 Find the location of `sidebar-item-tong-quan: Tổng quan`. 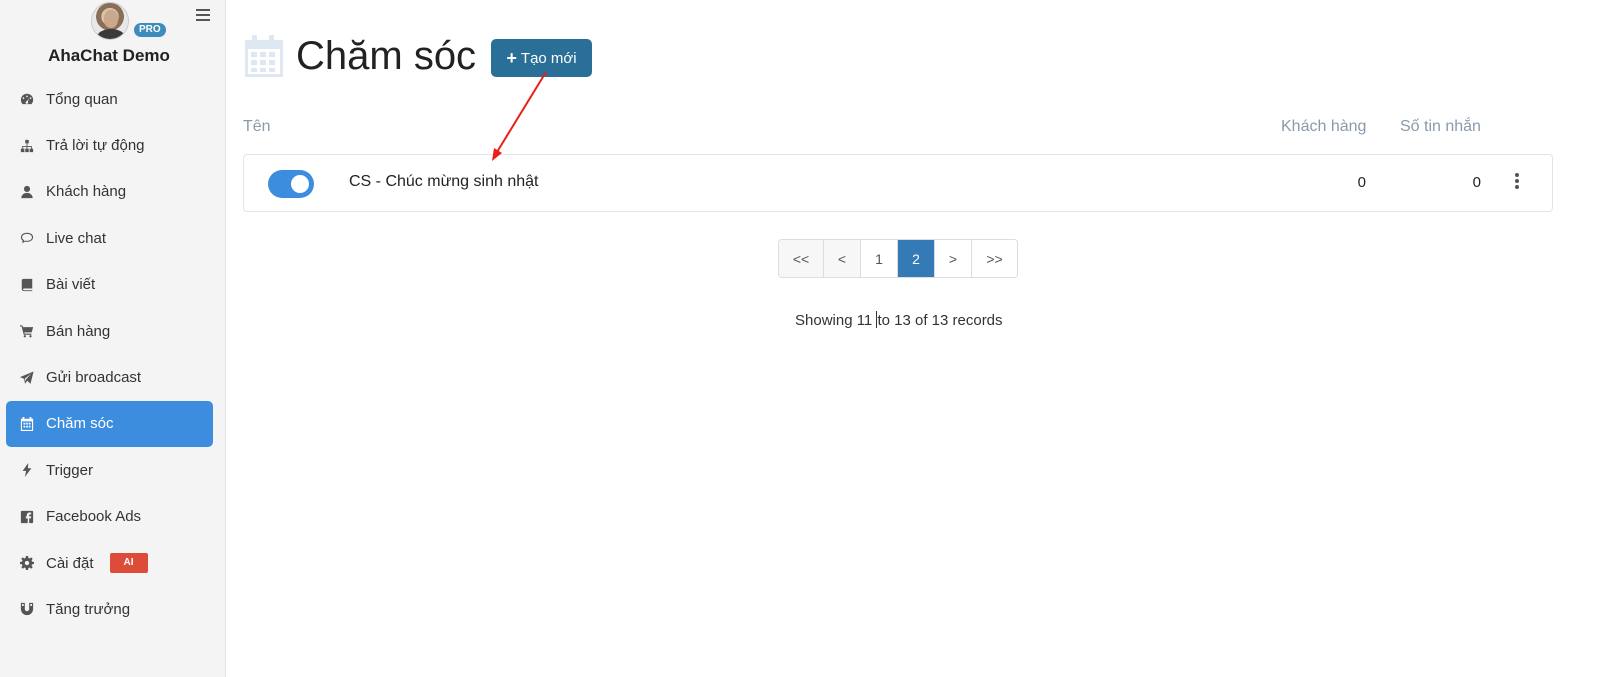

sidebar-item-tong-quan: Tổng quan is located at coordinates (109, 99).